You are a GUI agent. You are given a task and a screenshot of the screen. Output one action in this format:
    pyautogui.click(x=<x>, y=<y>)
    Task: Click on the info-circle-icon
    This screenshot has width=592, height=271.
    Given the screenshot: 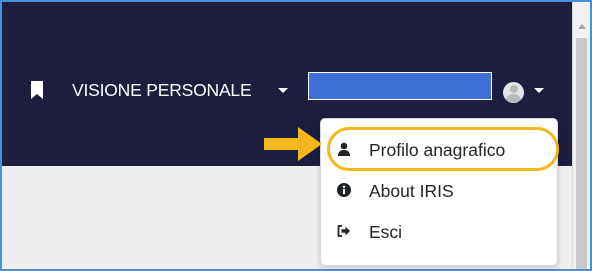 What is the action you would take?
    pyautogui.click(x=344, y=190)
    